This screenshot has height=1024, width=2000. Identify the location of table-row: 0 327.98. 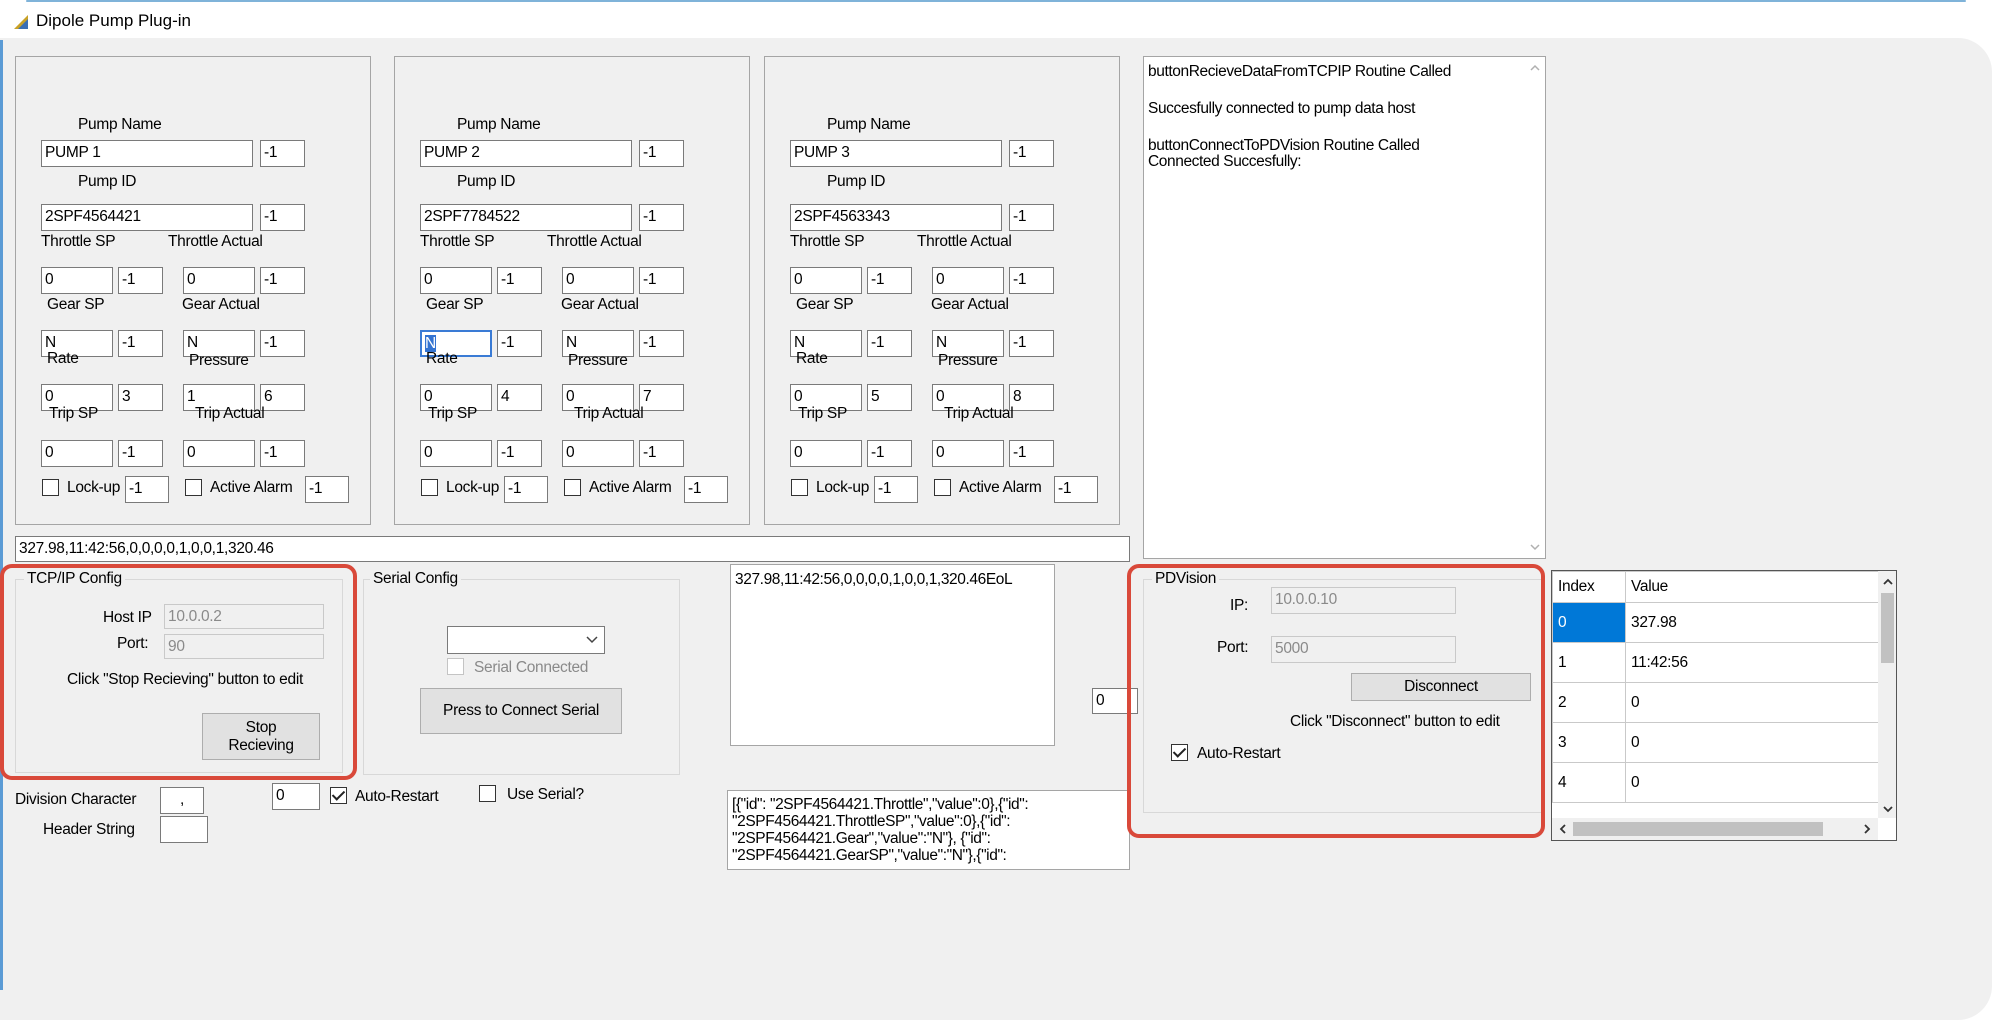
(1715, 622).